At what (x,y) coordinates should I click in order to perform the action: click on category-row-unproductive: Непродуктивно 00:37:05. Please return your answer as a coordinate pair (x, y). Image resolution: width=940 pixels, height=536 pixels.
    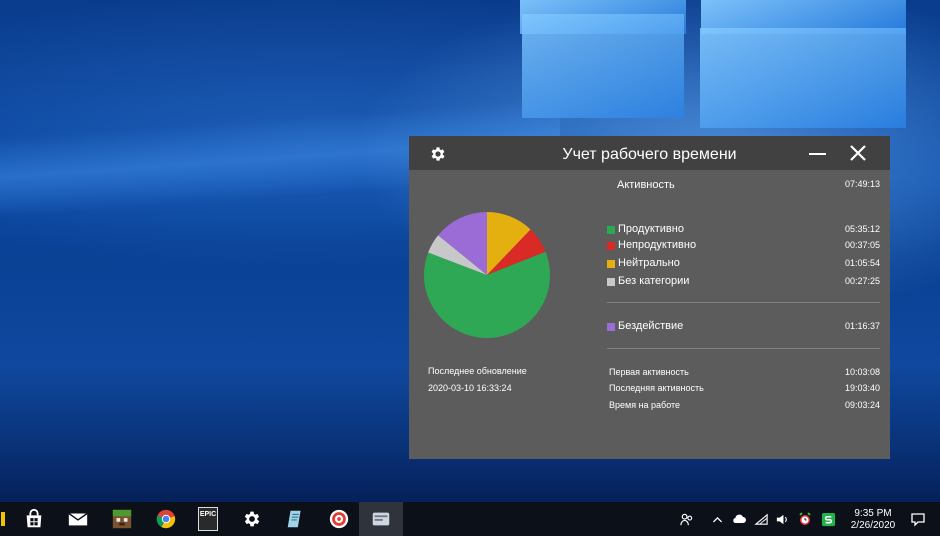
    Looking at the image, I should click on (743, 247).